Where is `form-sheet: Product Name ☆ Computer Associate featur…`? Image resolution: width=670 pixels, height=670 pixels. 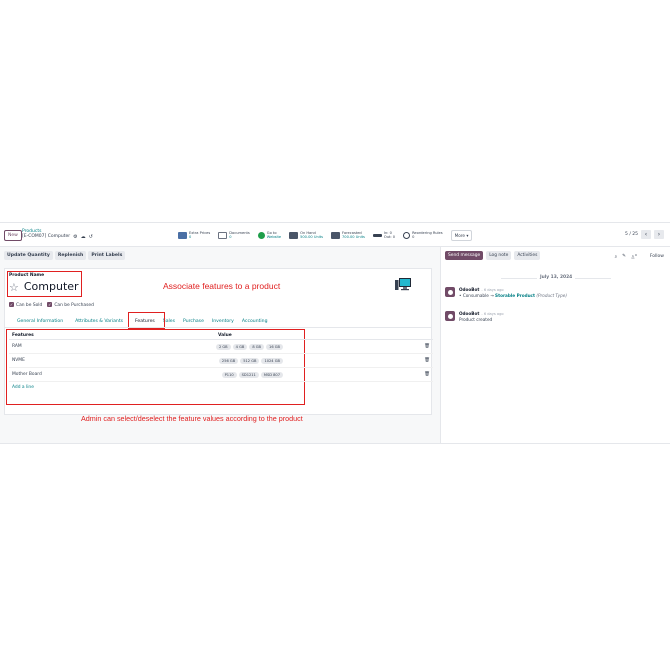
form-sheet: Product Name ☆ Computer Associate featur… is located at coordinates (218, 341).